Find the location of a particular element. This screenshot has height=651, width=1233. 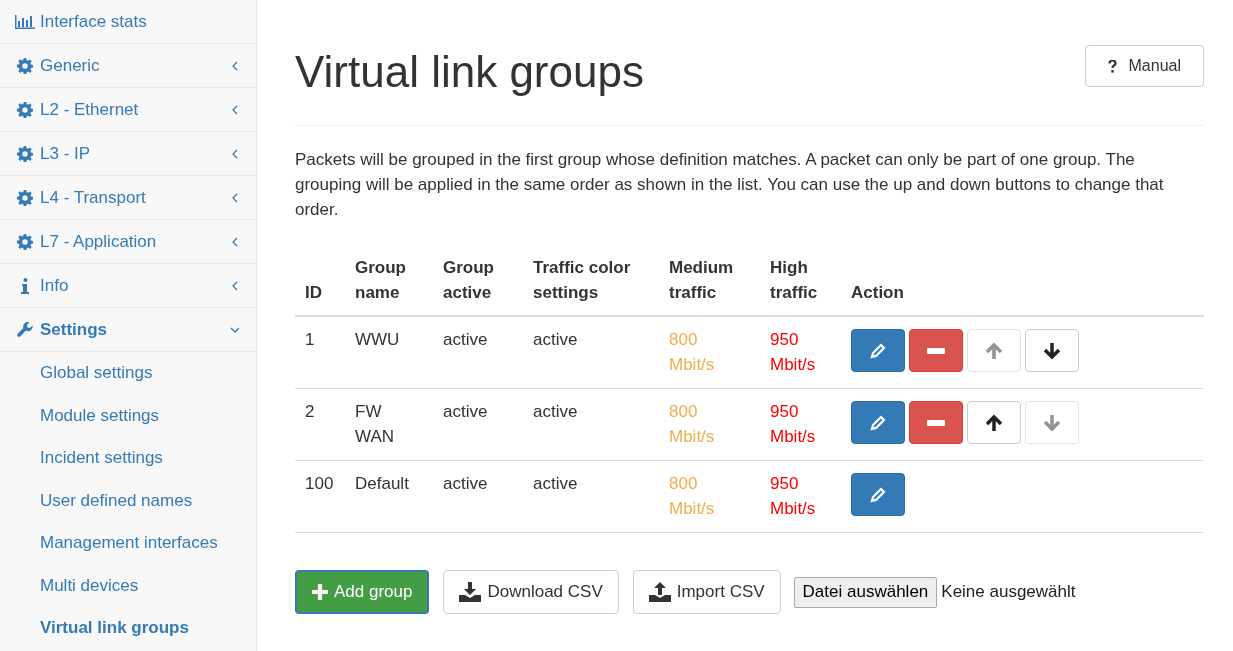

upload-icon is located at coordinates (659, 592).